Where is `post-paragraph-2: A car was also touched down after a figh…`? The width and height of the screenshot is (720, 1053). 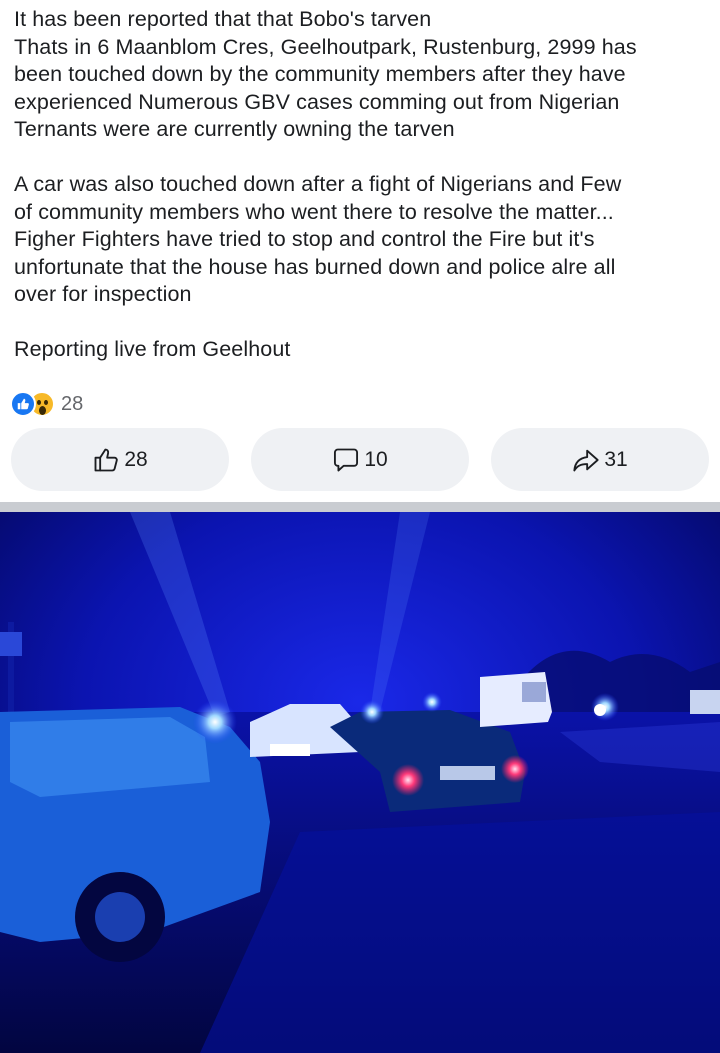 post-paragraph-2: A car was also touched down after a figh… is located at coordinates (318, 239).